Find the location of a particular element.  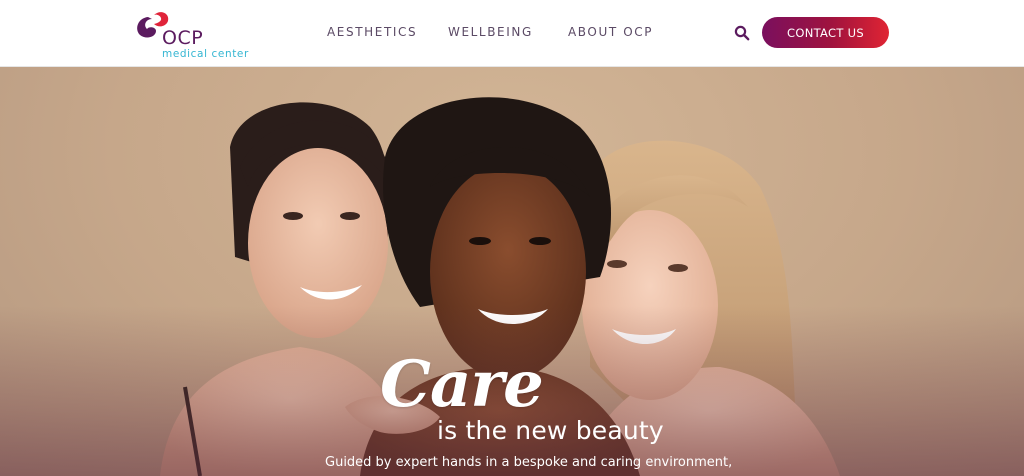

search-button is located at coordinates (742, 33).